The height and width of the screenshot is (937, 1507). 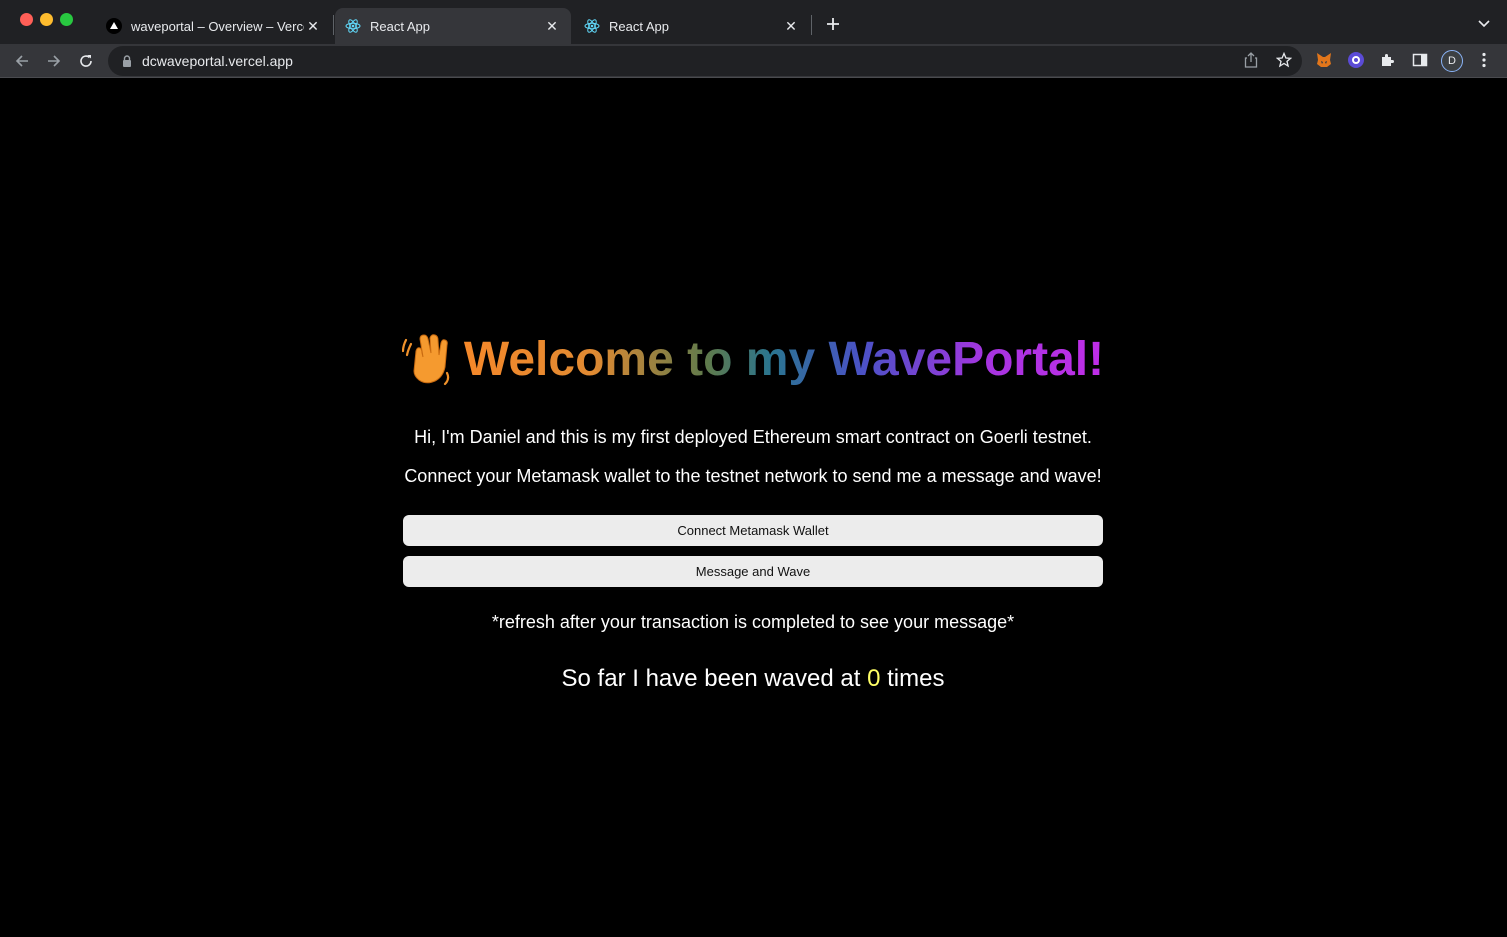 I want to click on lock-icon, so click(x=127, y=61).